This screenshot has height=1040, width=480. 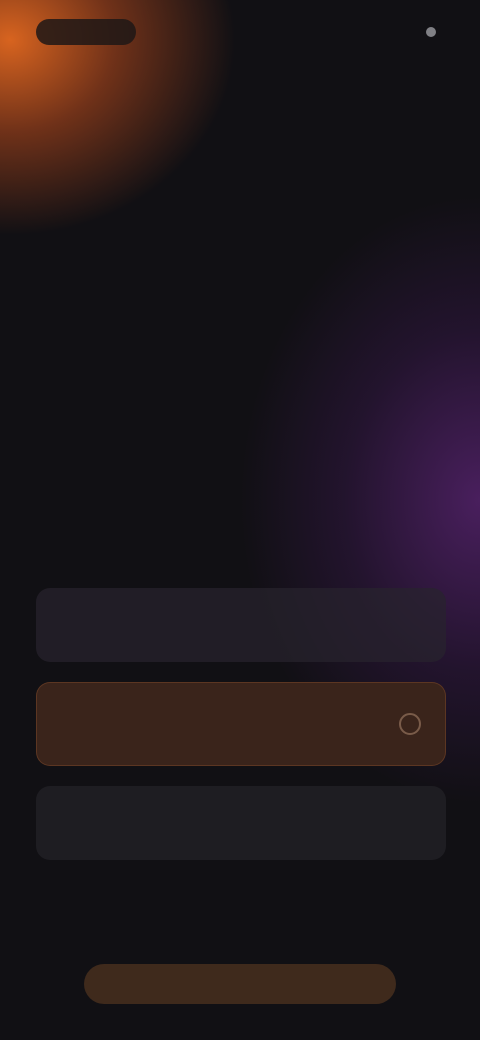 What do you see at coordinates (240, 984) in the screenshot?
I see `continue-button` at bounding box center [240, 984].